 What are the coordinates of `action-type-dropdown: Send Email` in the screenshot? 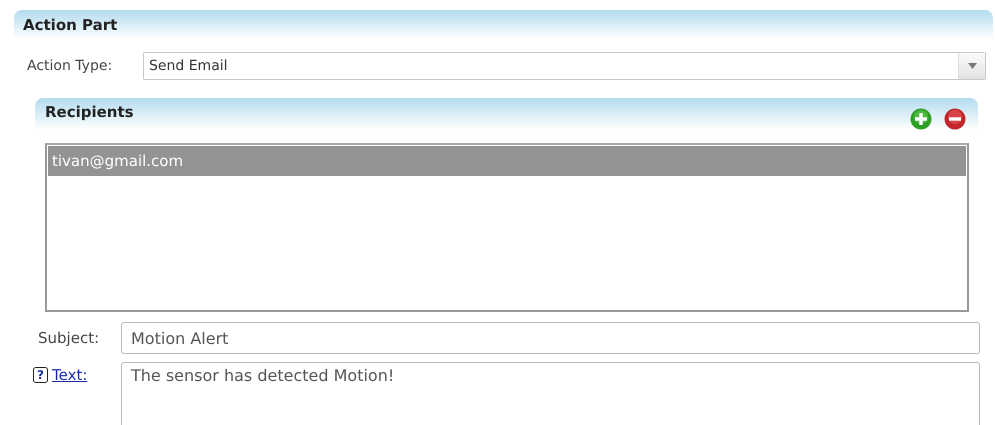 It's located at (564, 66).